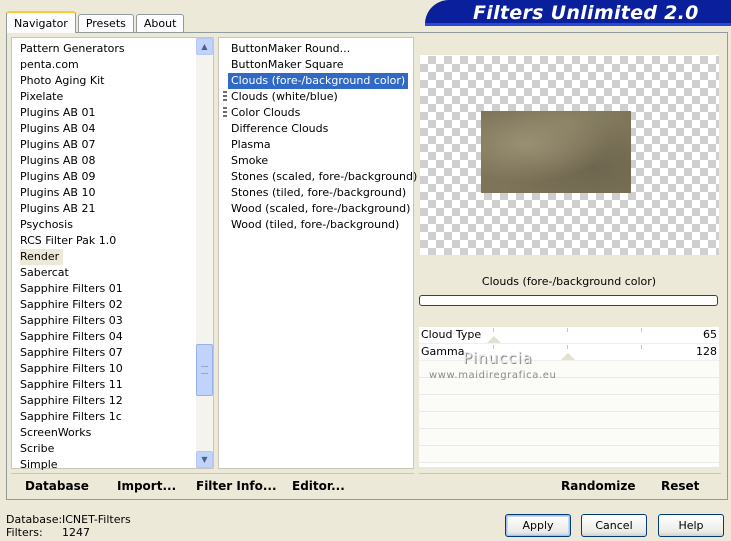 The height and width of the screenshot is (541, 731). I want to click on category-item: Sapphire Filters 01, so click(107, 289).